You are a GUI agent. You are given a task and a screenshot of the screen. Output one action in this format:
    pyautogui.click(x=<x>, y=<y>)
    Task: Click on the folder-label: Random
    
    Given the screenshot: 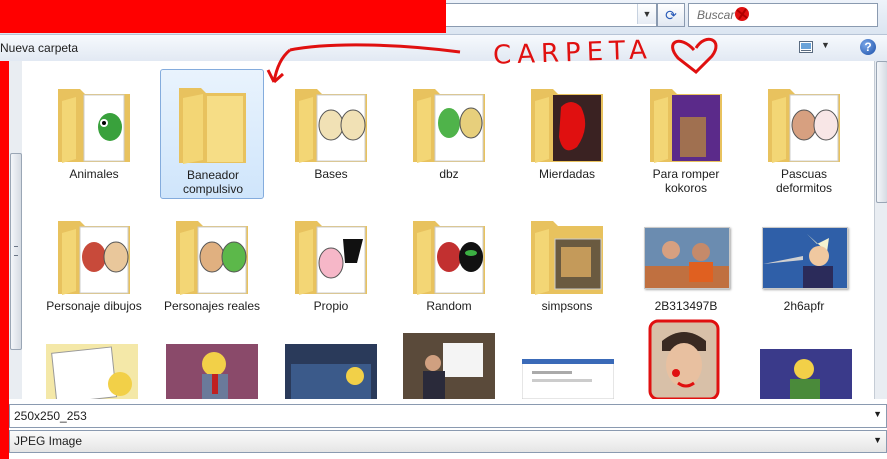 What is the action you would take?
    pyautogui.click(x=449, y=306)
    